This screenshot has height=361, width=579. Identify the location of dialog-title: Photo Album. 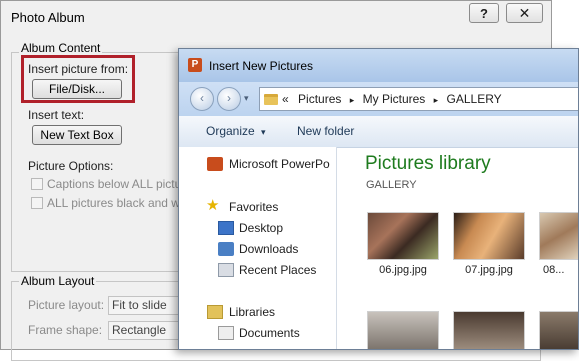
(48, 17).